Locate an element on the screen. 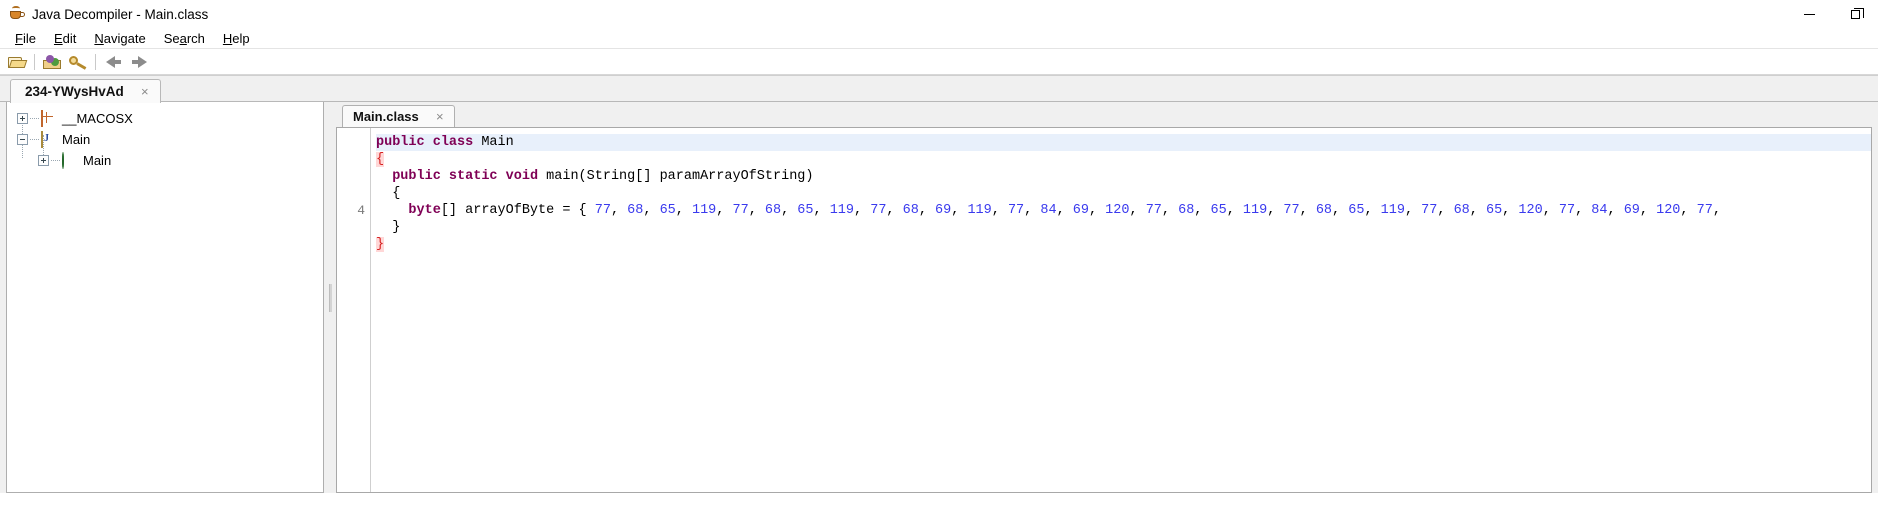 This screenshot has height=518, width=1878. navigate-back-button is located at coordinates (113, 62).